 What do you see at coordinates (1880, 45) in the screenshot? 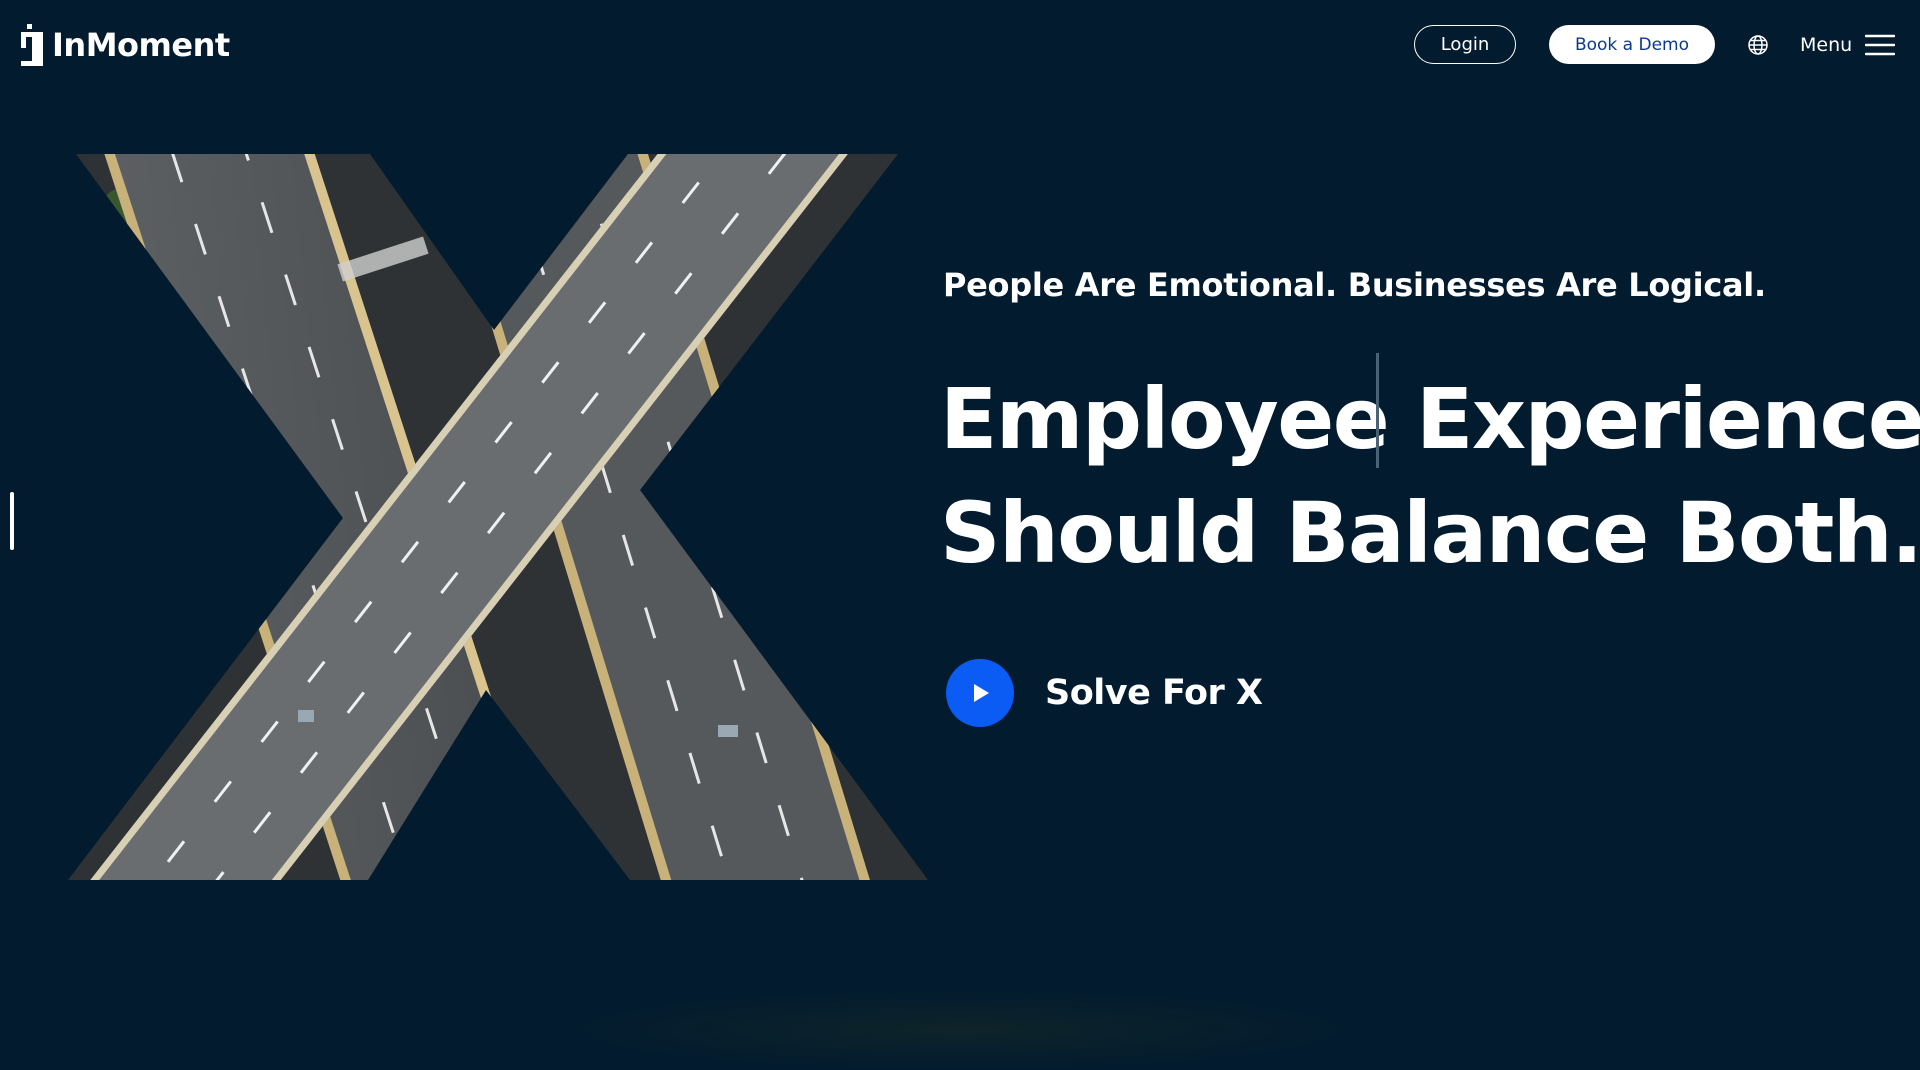
I see `hamburger-icon` at bounding box center [1880, 45].